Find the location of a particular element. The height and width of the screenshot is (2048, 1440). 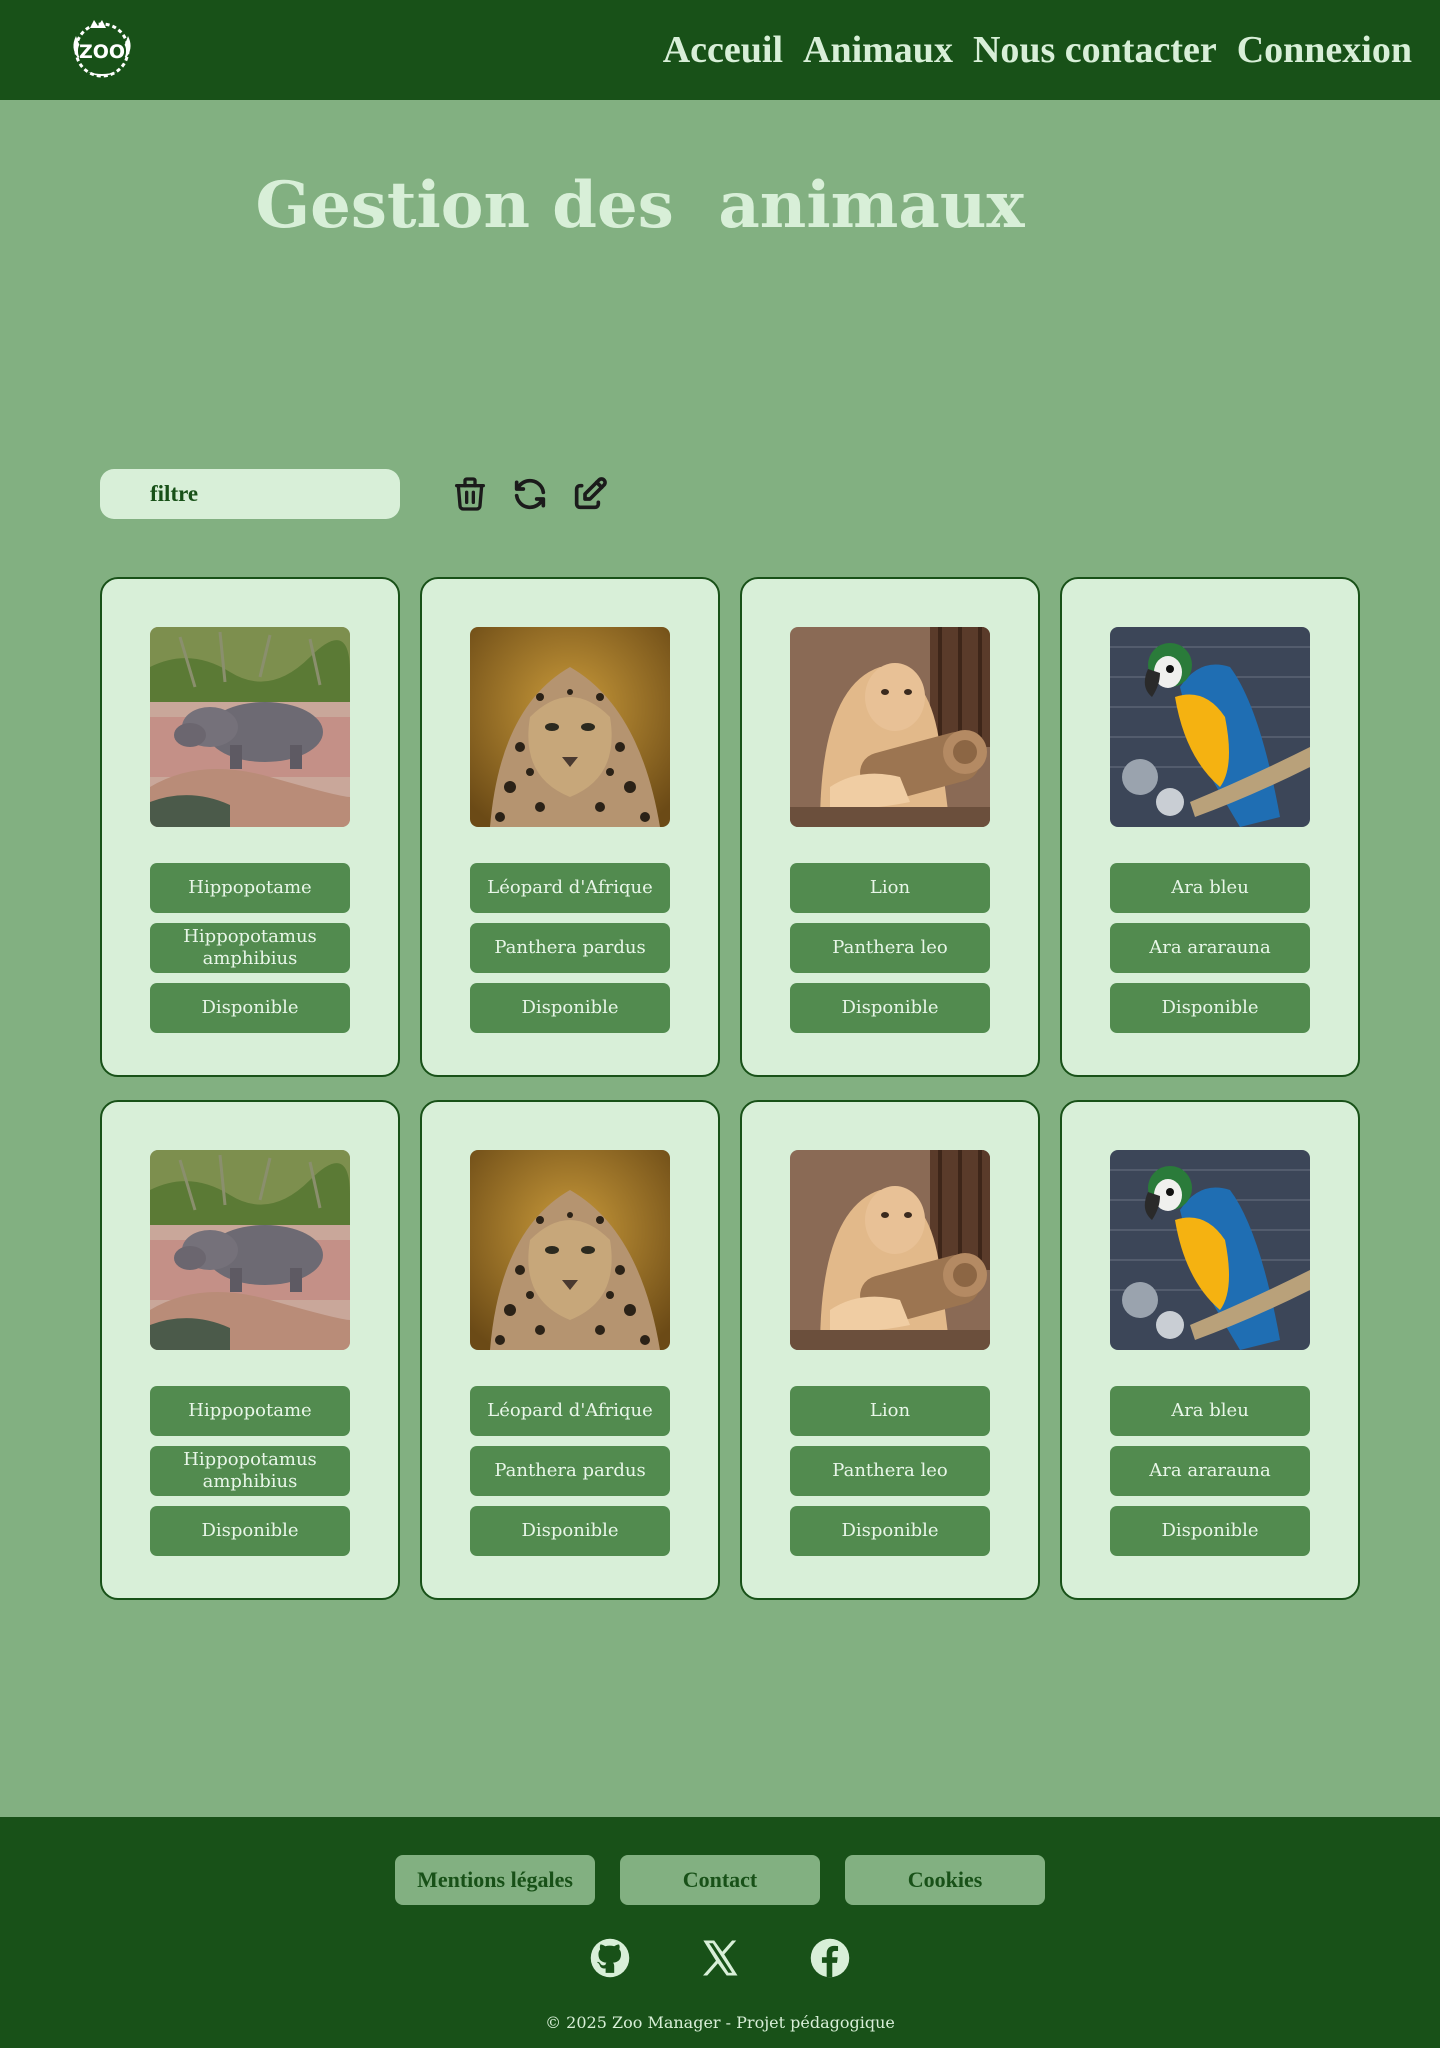

refresh-icon is located at coordinates (530, 494).